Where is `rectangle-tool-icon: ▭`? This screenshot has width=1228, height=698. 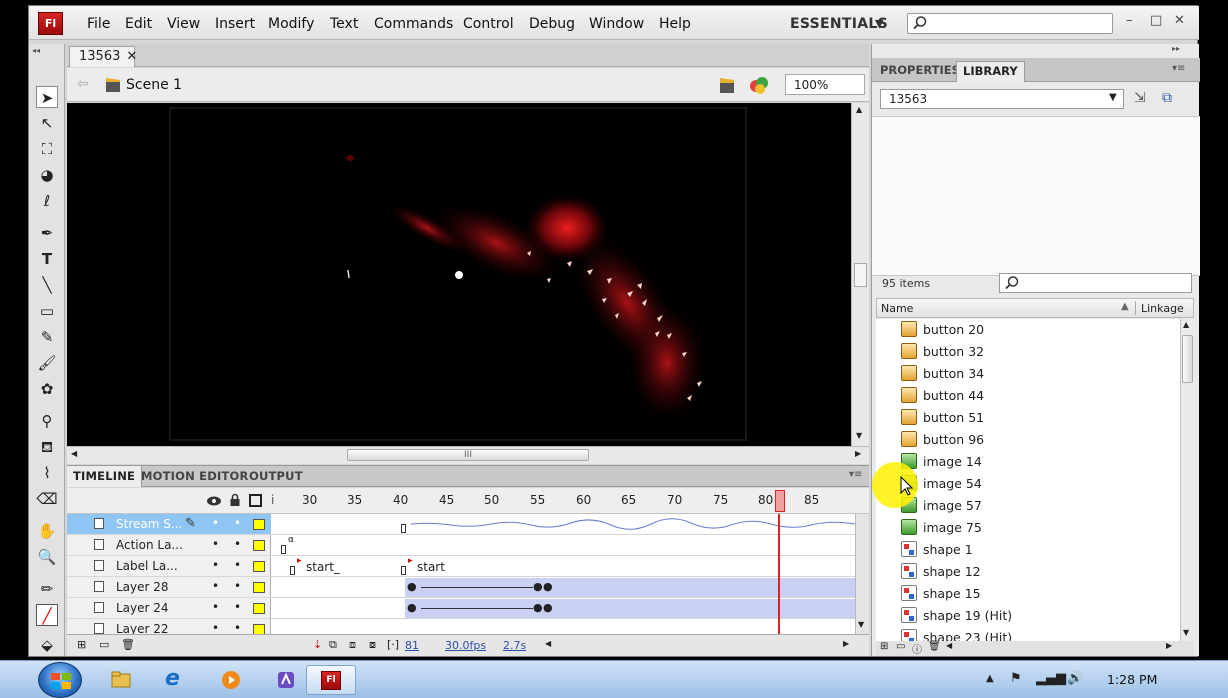 rectangle-tool-icon: ▭ is located at coordinates (47, 311).